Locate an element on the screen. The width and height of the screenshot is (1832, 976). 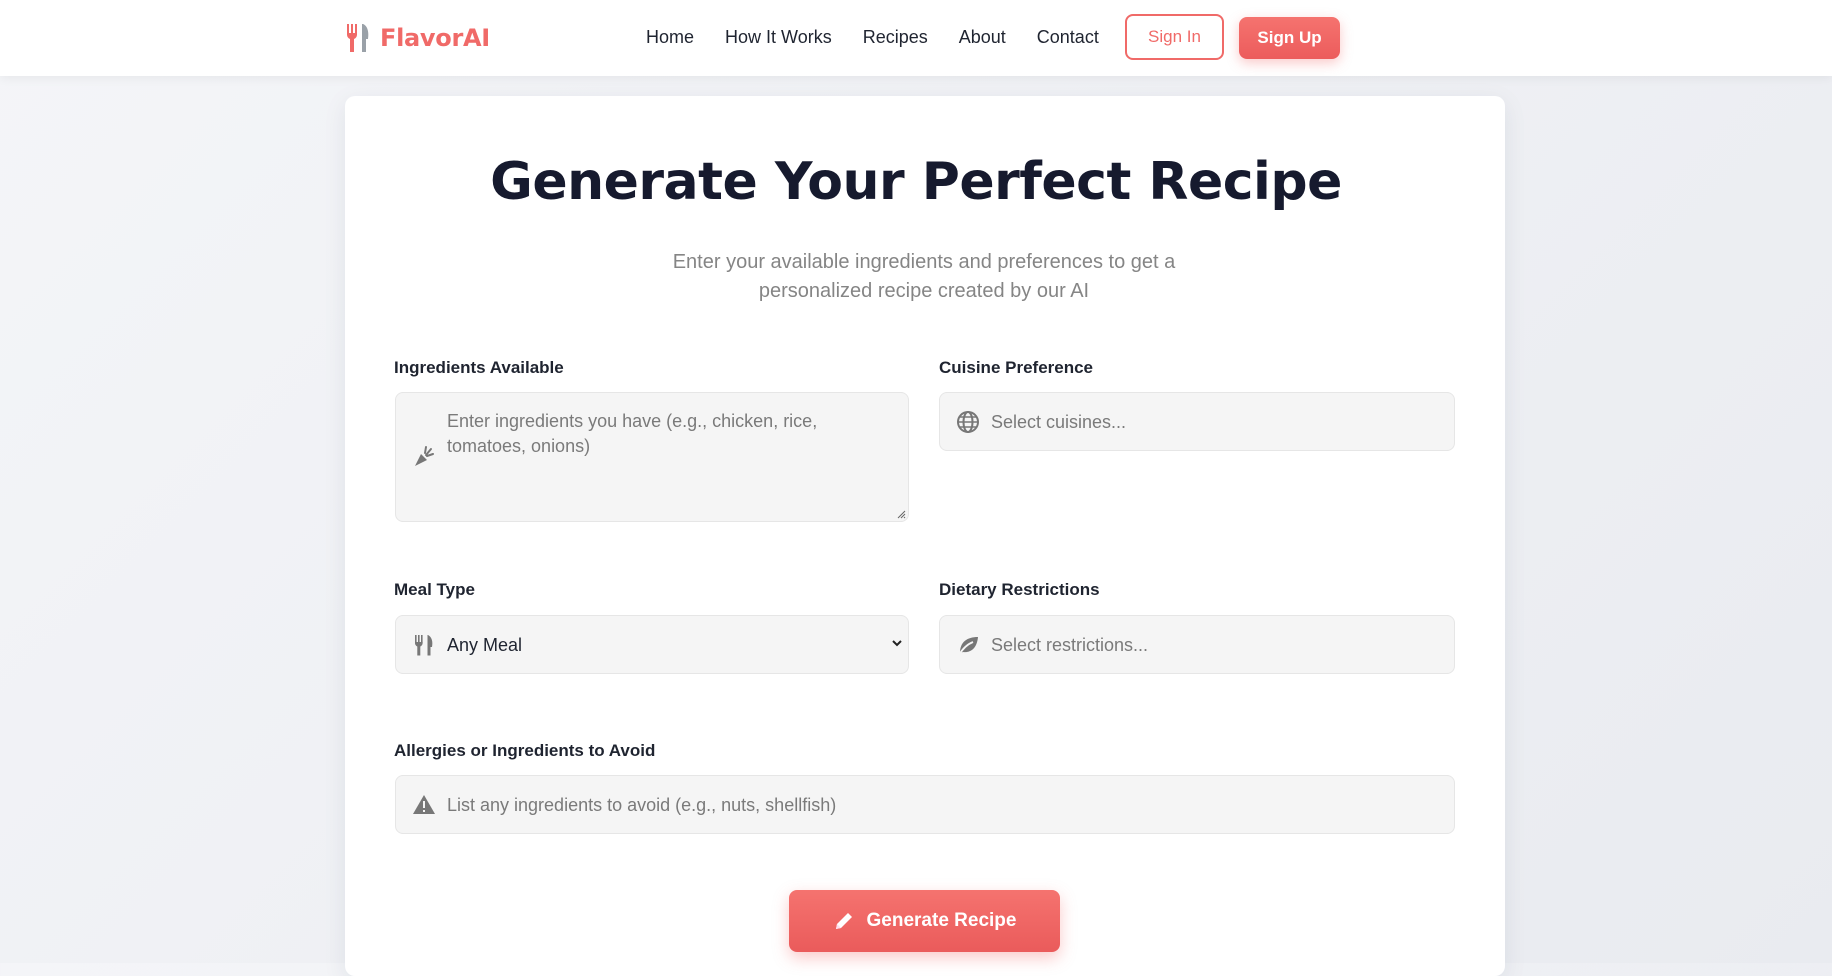
sign-up-button: Sign Up is located at coordinates (1289, 38).